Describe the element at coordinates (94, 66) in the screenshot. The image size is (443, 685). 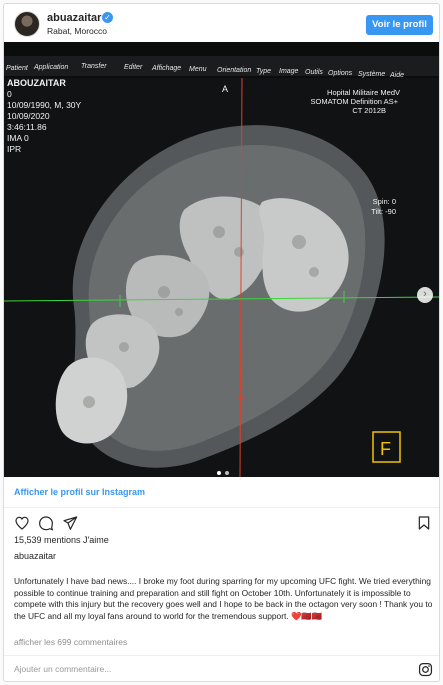
I see `ct-menu-item: Transfer` at that location.